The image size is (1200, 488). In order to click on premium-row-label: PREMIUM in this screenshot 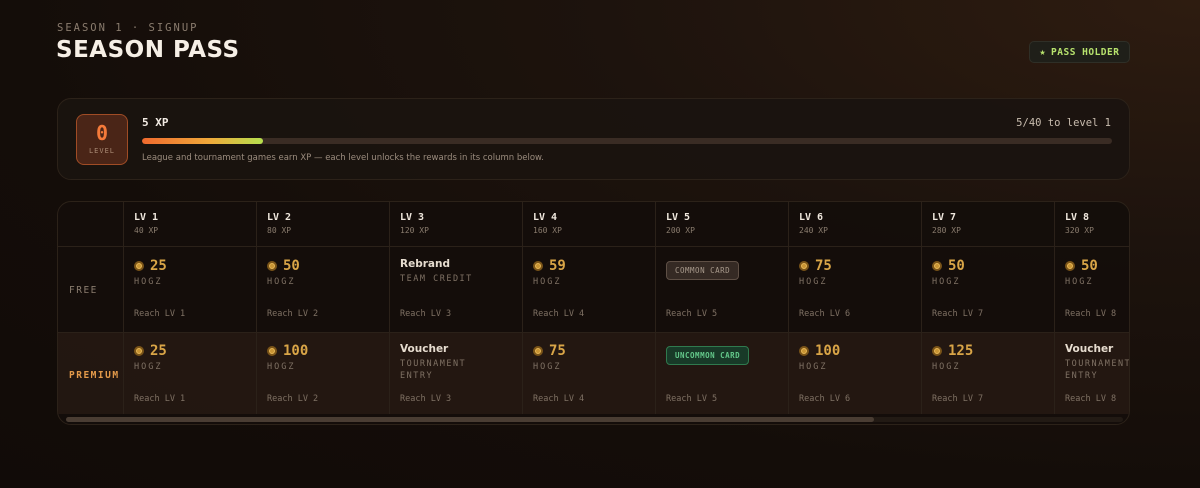, I will do `click(94, 375)`.